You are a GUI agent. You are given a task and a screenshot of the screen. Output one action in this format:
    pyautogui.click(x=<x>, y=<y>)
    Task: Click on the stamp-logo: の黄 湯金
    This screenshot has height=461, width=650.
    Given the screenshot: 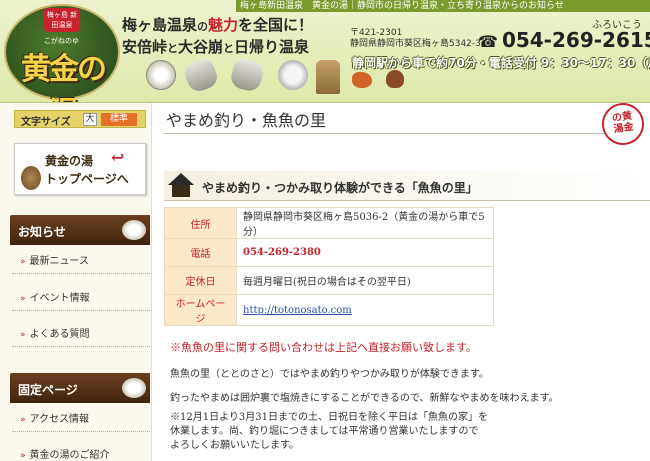 What is the action you would take?
    pyautogui.click(x=623, y=124)
    